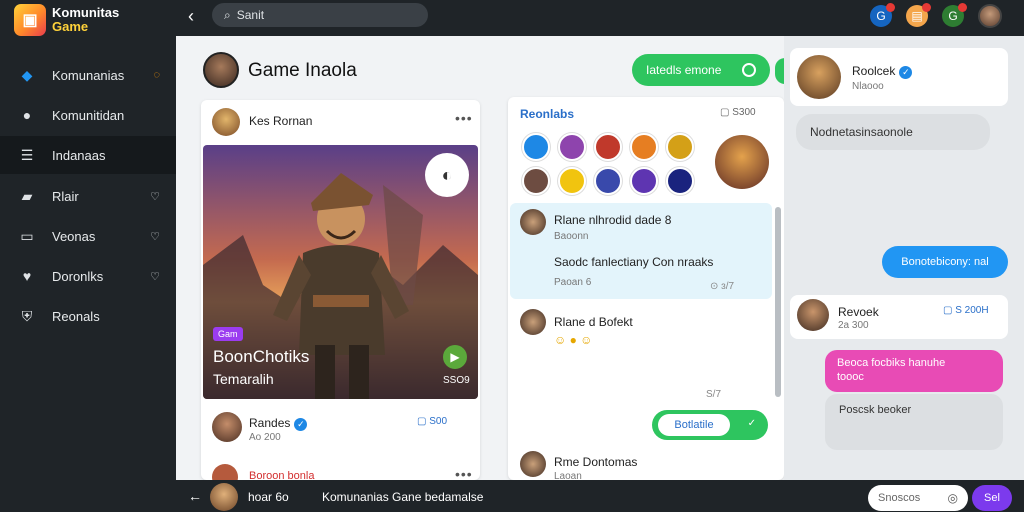  I want to click on message-input: Snoscos ◎, so click(918, 498).